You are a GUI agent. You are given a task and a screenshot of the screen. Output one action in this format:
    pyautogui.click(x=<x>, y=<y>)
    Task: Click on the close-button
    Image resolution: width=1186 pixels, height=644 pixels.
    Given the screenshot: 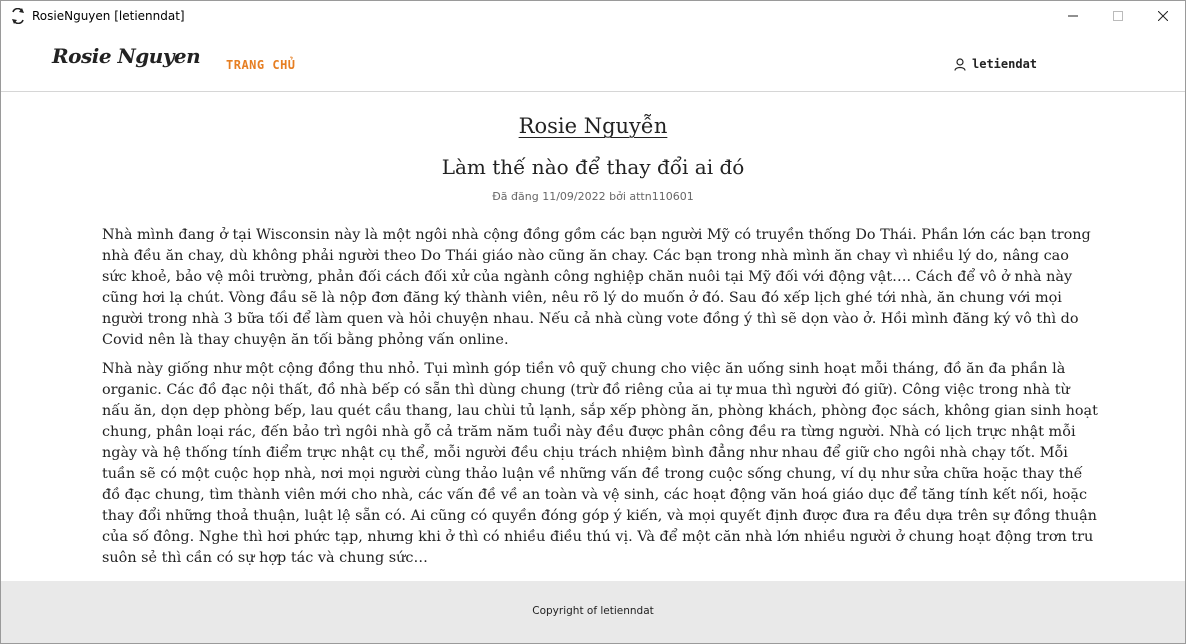 What is the action you would take?
    pyautogui.click(x=1162, y=16)
    